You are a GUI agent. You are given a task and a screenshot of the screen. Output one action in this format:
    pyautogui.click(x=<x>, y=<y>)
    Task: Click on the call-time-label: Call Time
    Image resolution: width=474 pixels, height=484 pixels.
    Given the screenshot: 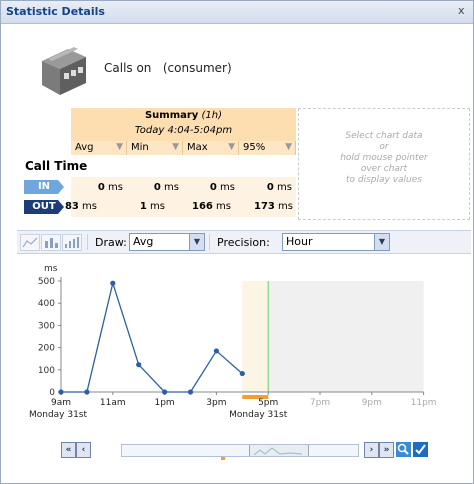 What is the action you would take?
    pyautogui.click(x=56, y=166)
    